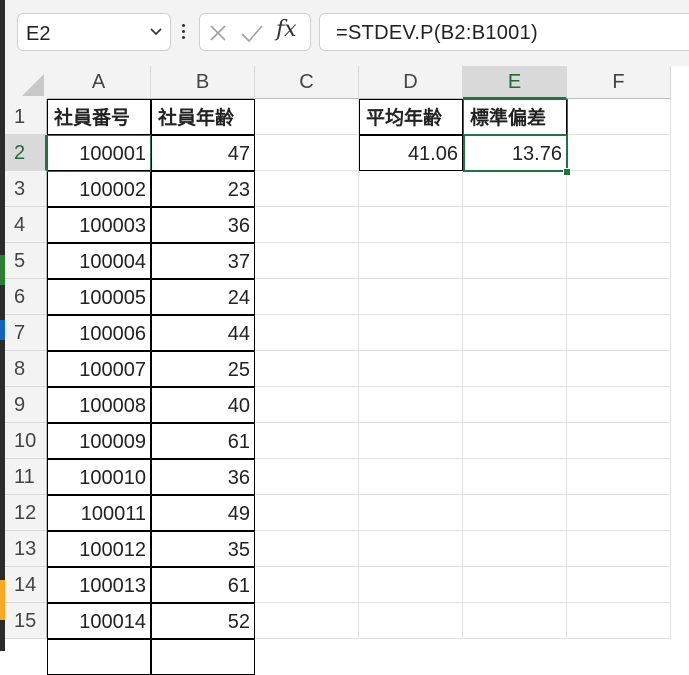 The image size is (689, 675). I want to click on more-options-icon, so click(183, 32).